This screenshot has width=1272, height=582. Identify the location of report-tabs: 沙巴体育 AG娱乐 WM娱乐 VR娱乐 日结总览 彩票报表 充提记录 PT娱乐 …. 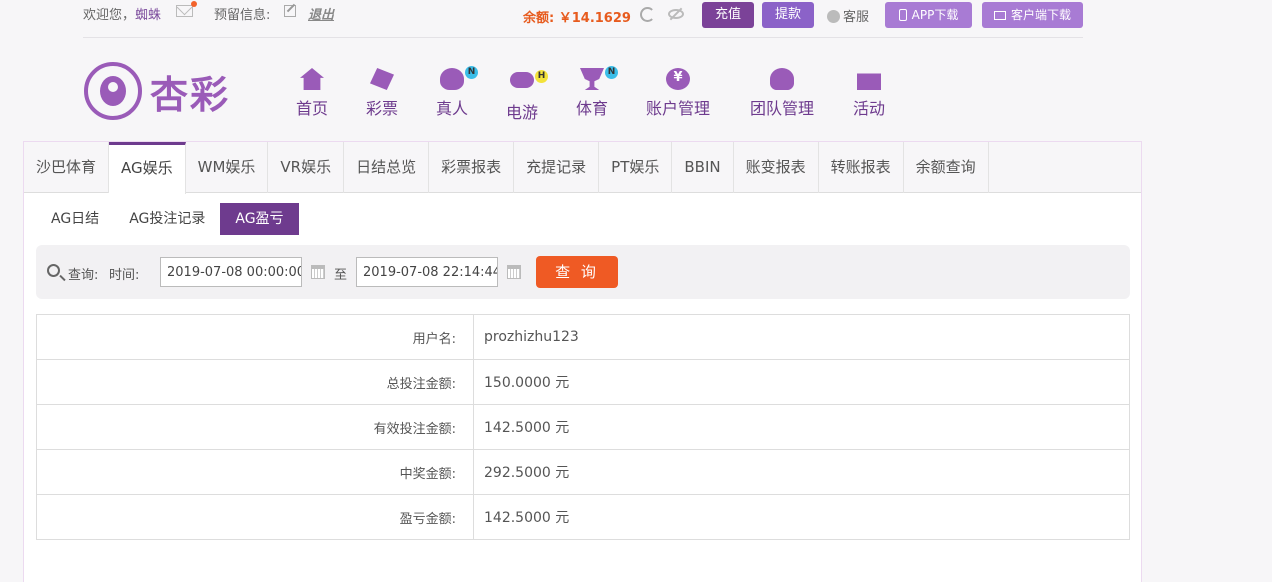
(582, 168).